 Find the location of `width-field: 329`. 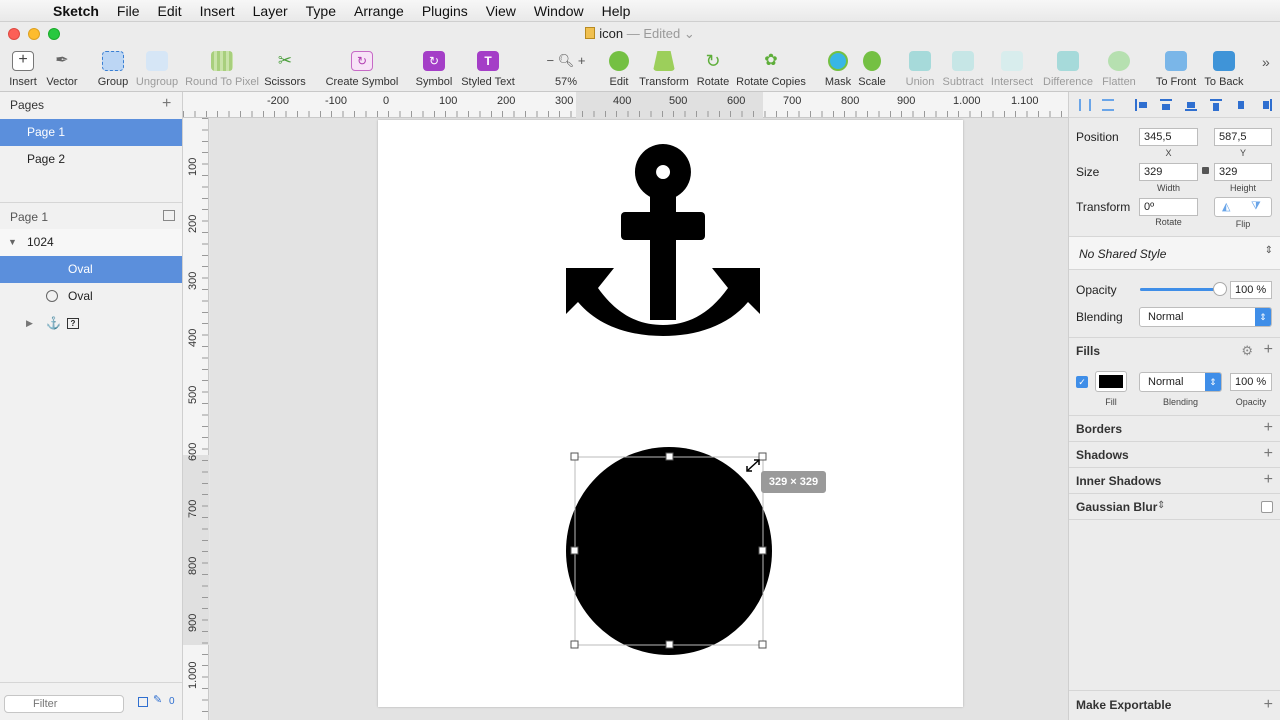

width-field: 329 is located at coordinates (1168, 172).